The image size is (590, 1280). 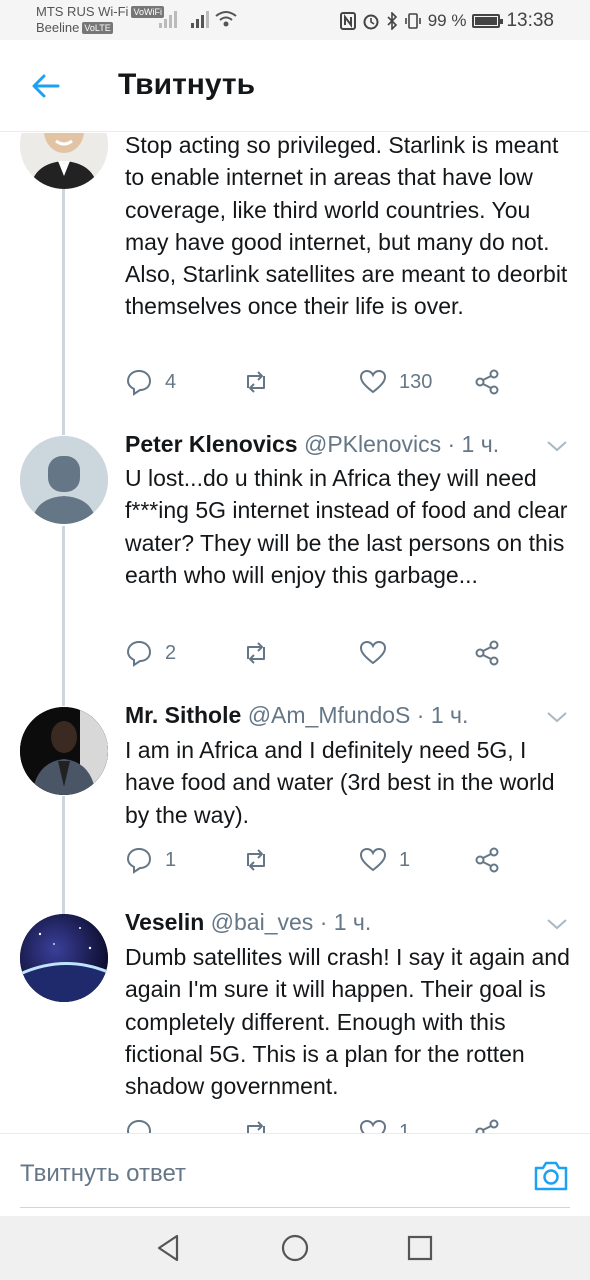 What do you see at coordinates (371, 22) in the screenshot?
I see `alarm-icon` at bounding box center [371, 22].